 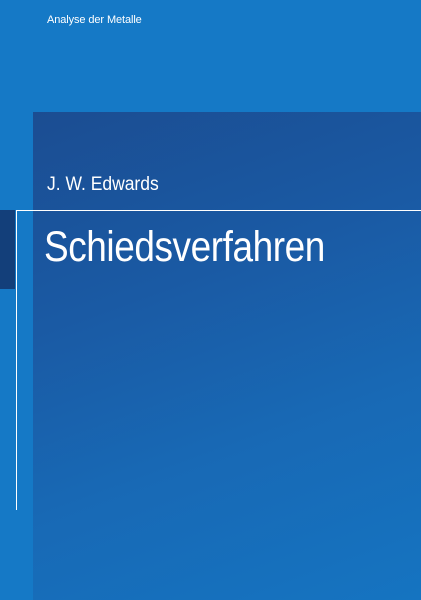 What do you see at coordinates (218, 210) in the screenshot?
I see `horizontal-rule` at bounding box center [218, 210].